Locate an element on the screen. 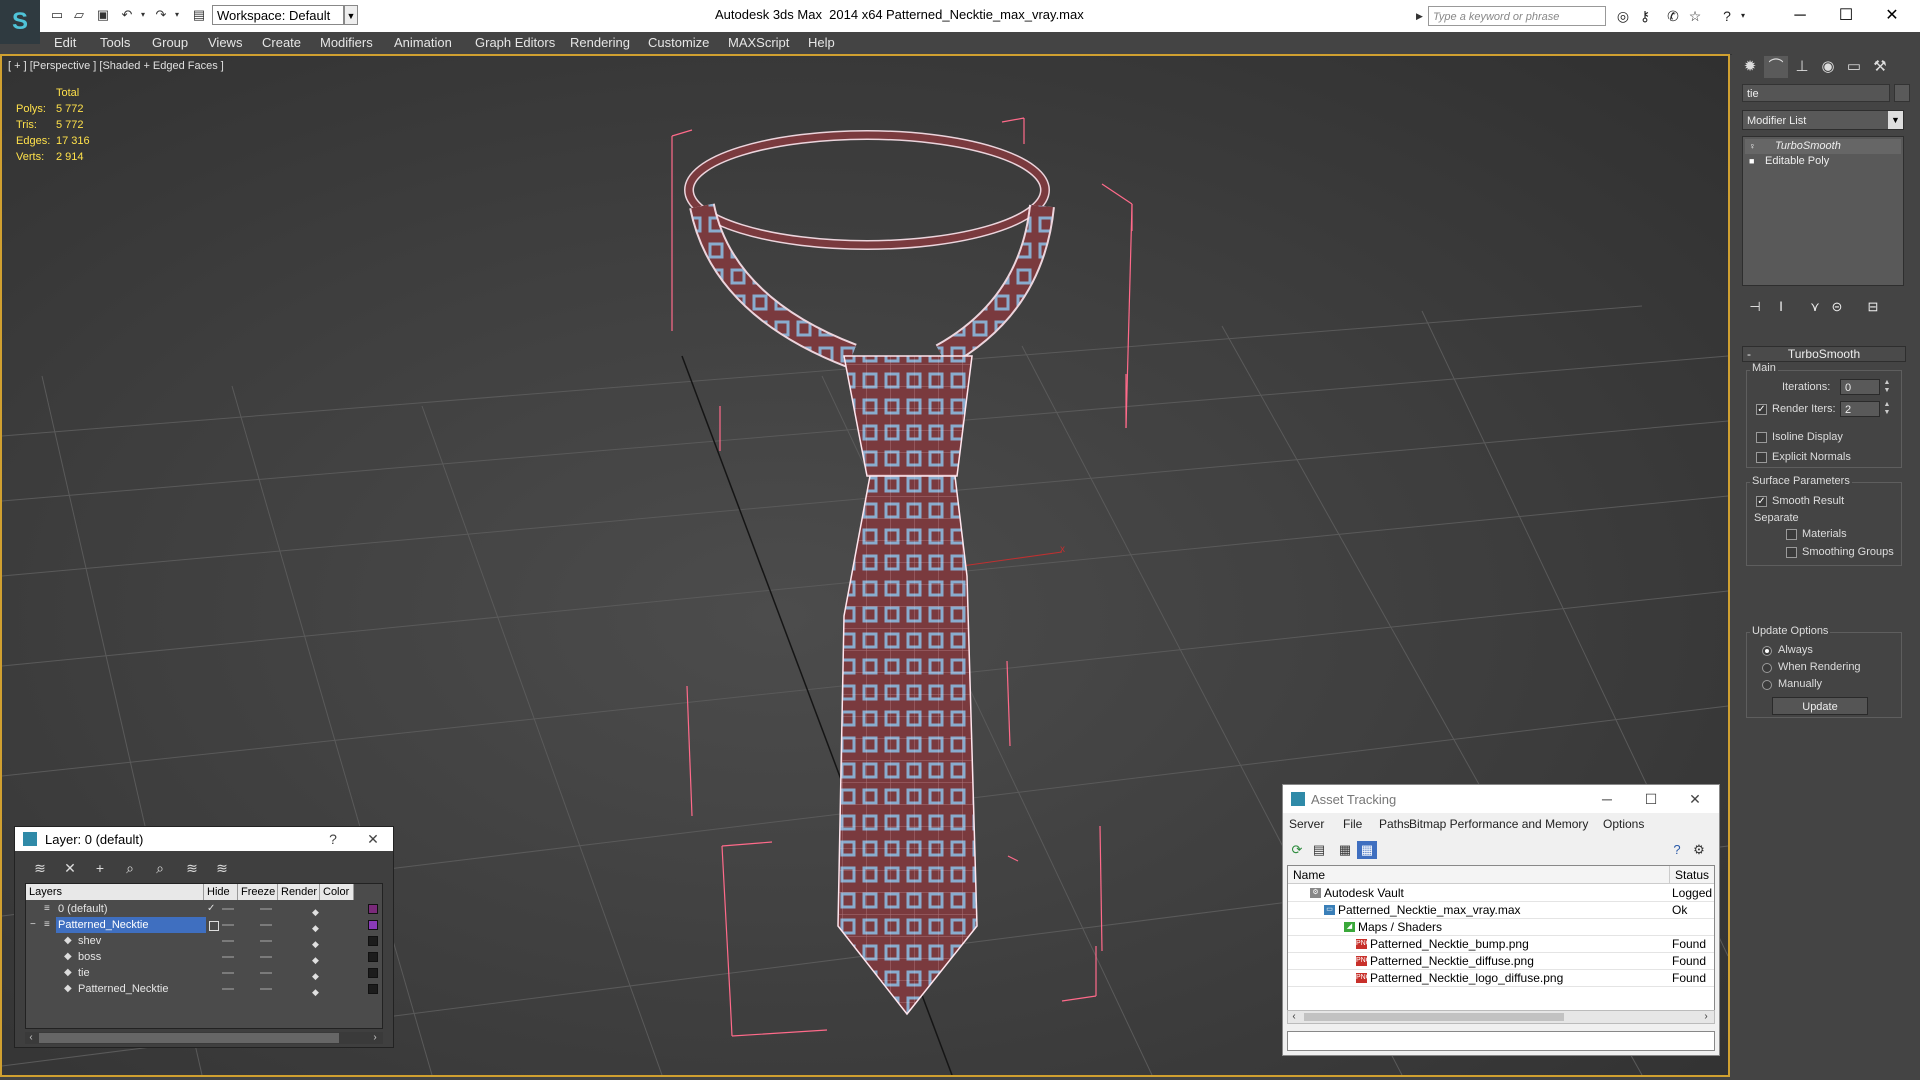 Image resolution: width=1920 pixels, height=1080 pixels. stack-item-editable-poly: ■ Editable Poly is located at coordinates (1823, 161).